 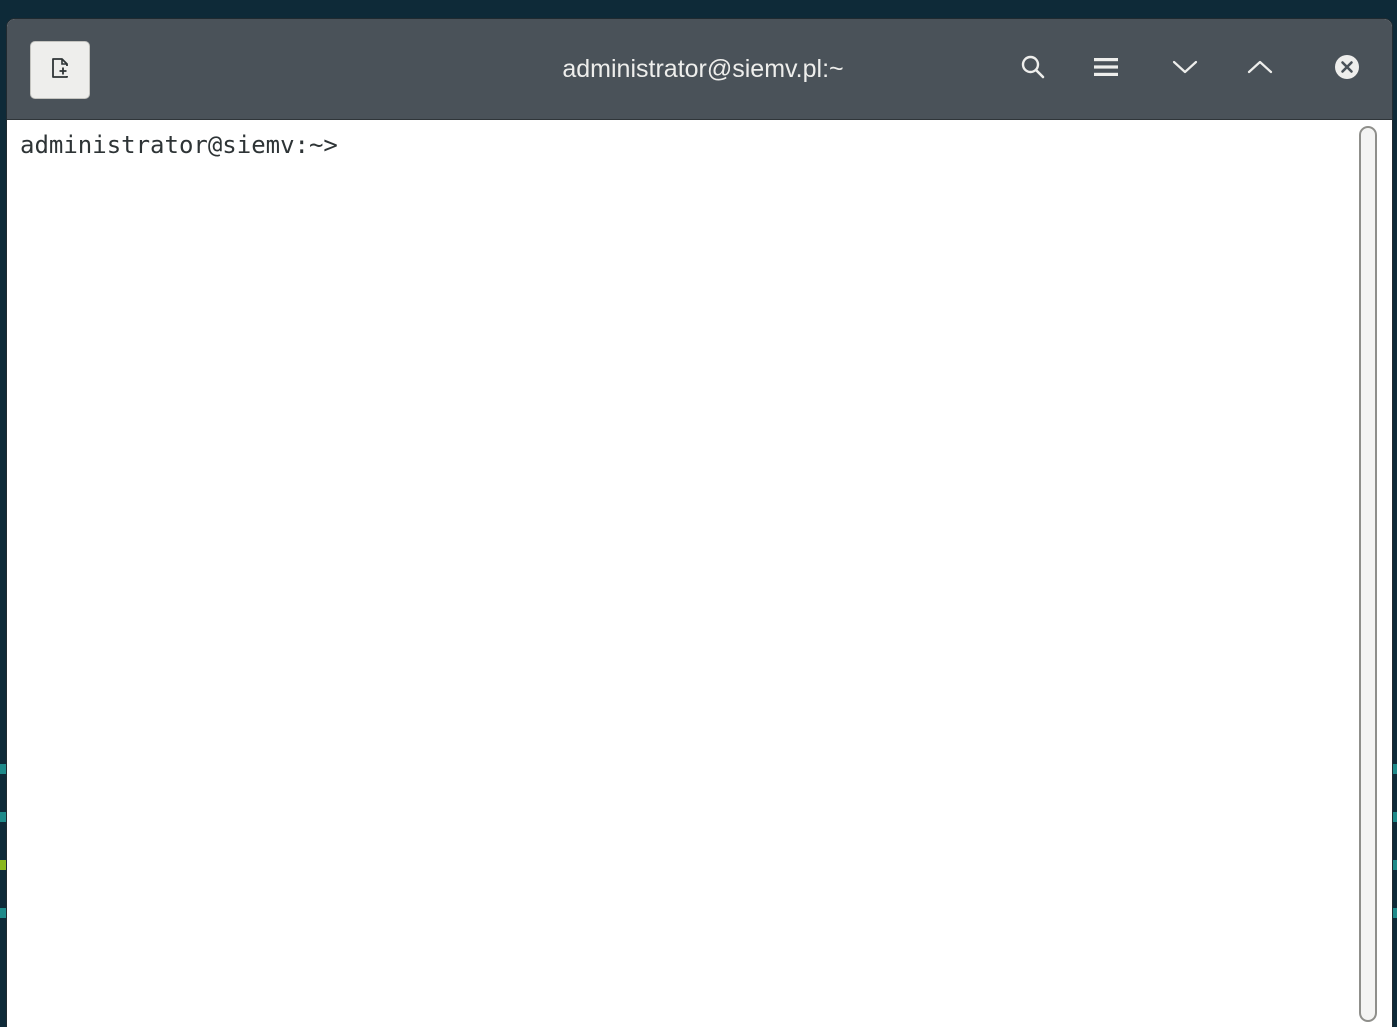 I want to click on search-icon, so click(x=1033, y=69).